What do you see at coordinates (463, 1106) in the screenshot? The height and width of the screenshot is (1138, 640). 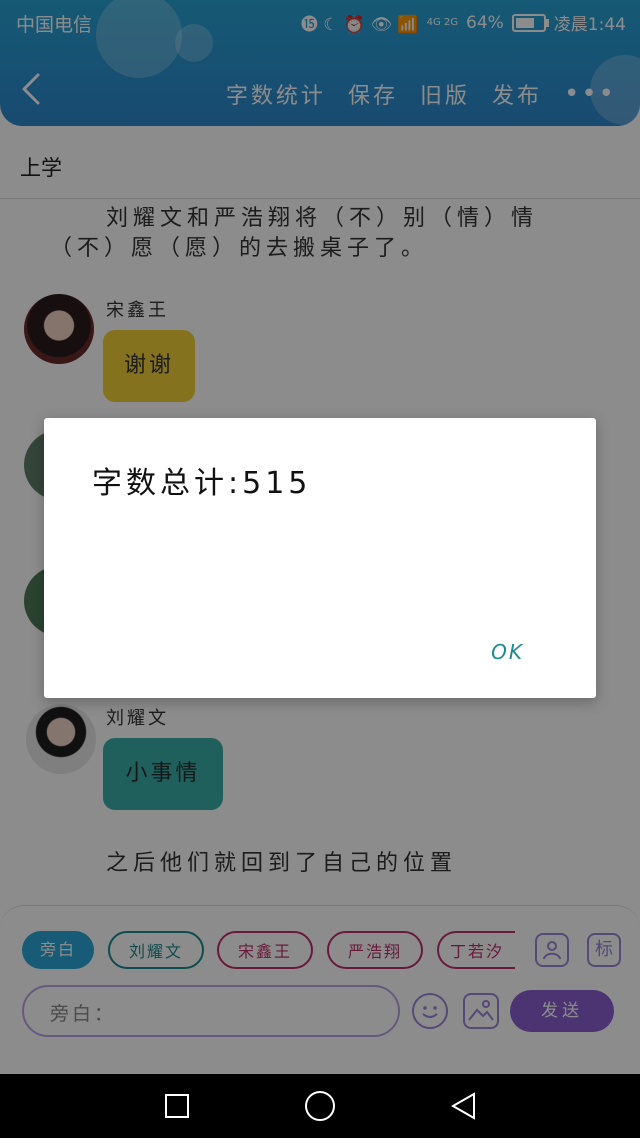 I see `back-triangle-icon` at bounding box center [463, 1106].